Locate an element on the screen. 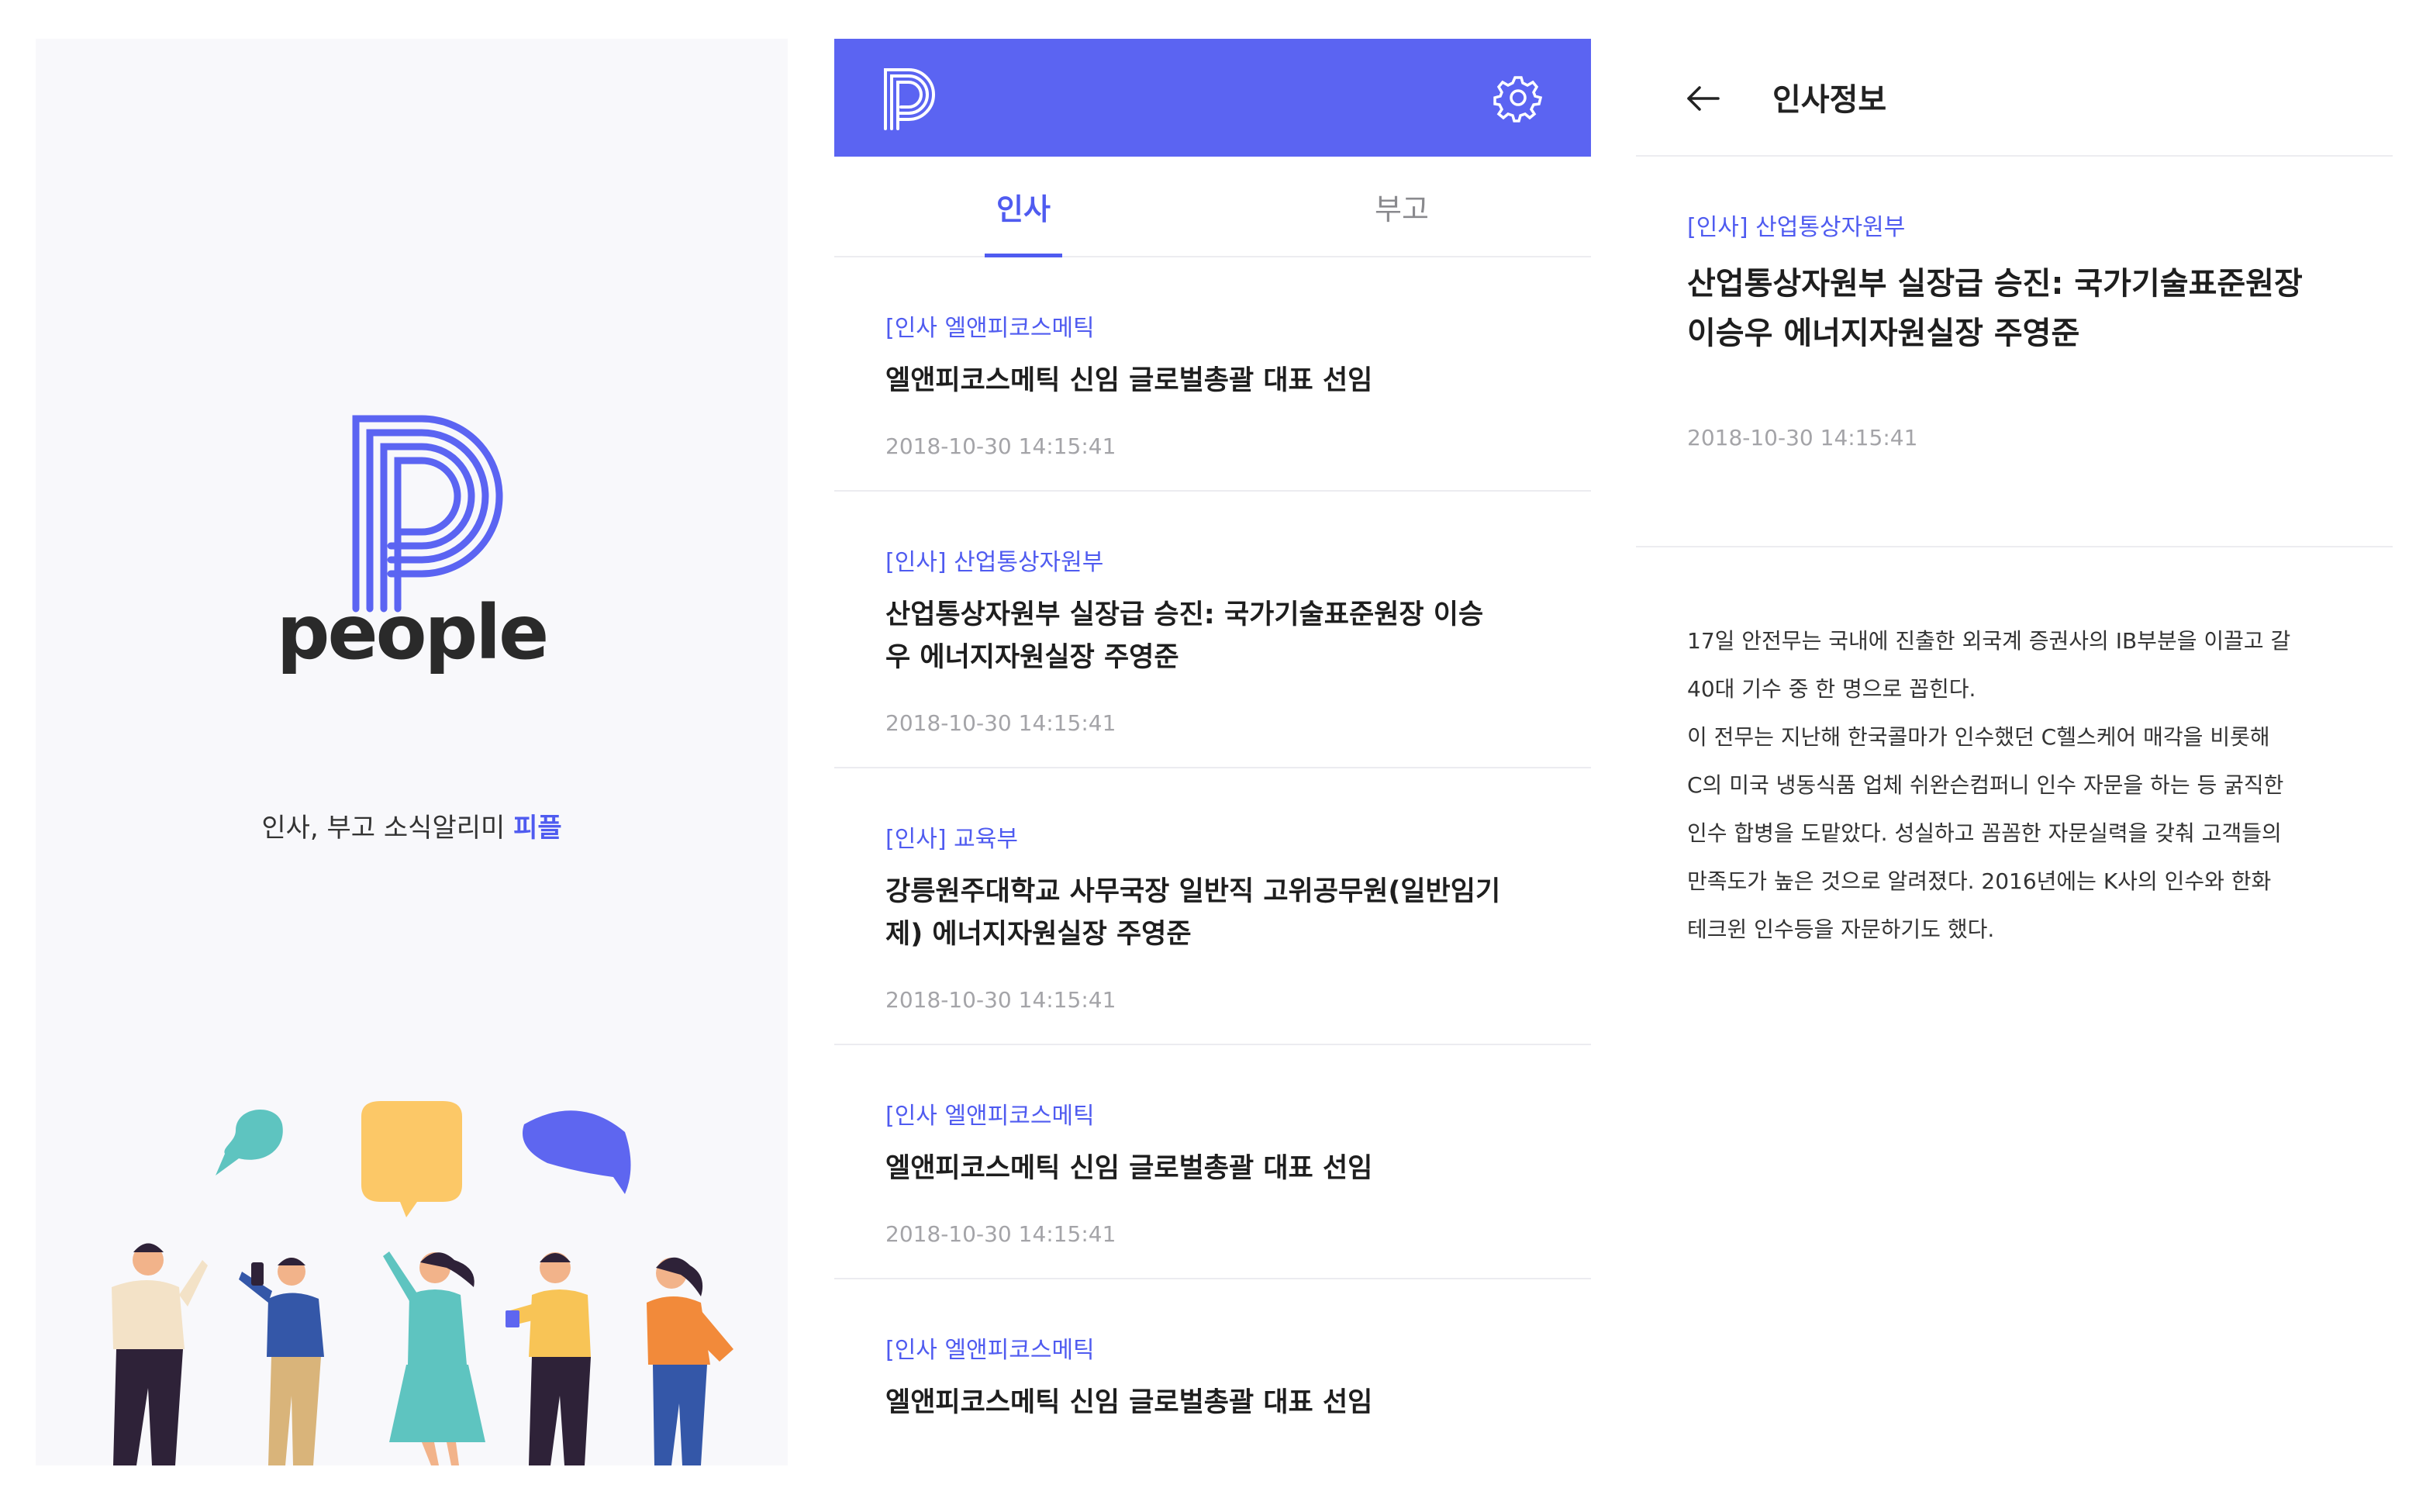  arrow-left-icon is located at coordinates (1703, 98).